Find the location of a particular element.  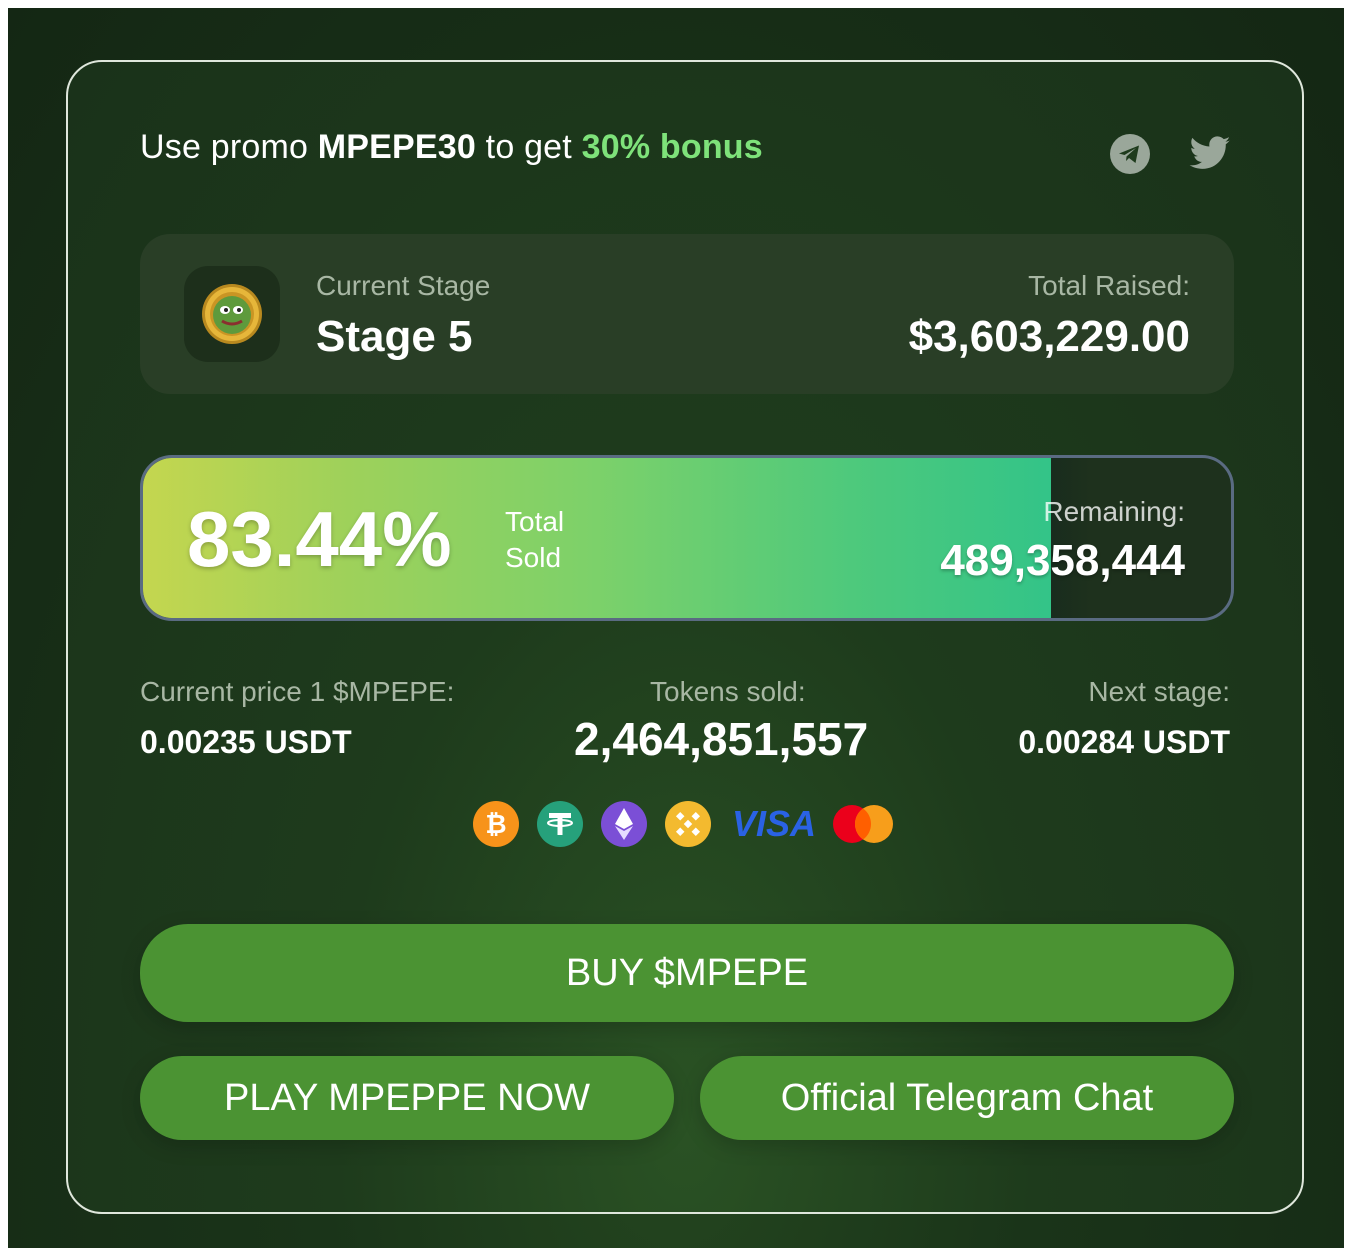

promo-prefix: Use promo is located at coordinates (224, 147).